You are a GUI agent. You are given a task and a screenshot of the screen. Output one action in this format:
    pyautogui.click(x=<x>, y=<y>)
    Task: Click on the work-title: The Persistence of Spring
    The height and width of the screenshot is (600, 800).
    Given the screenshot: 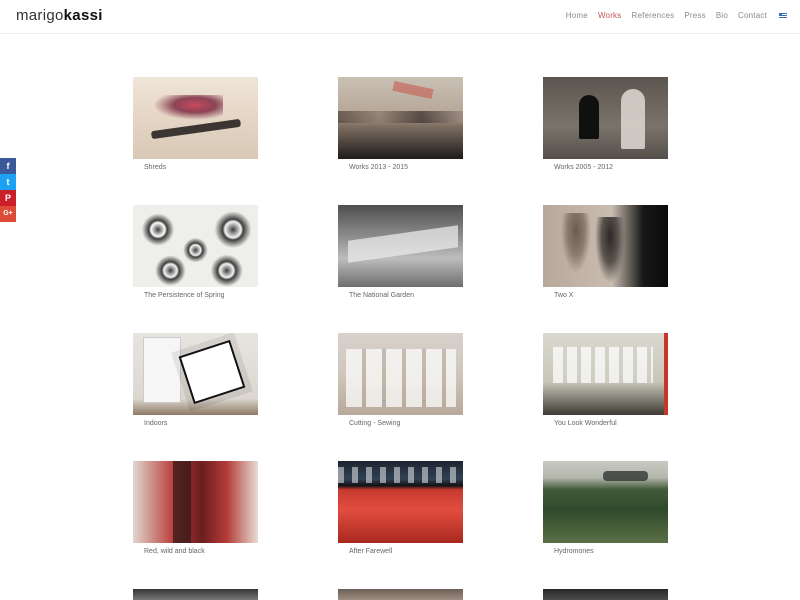 What is the action you would take?
    pyautogui.click(x=184, y=295)
    